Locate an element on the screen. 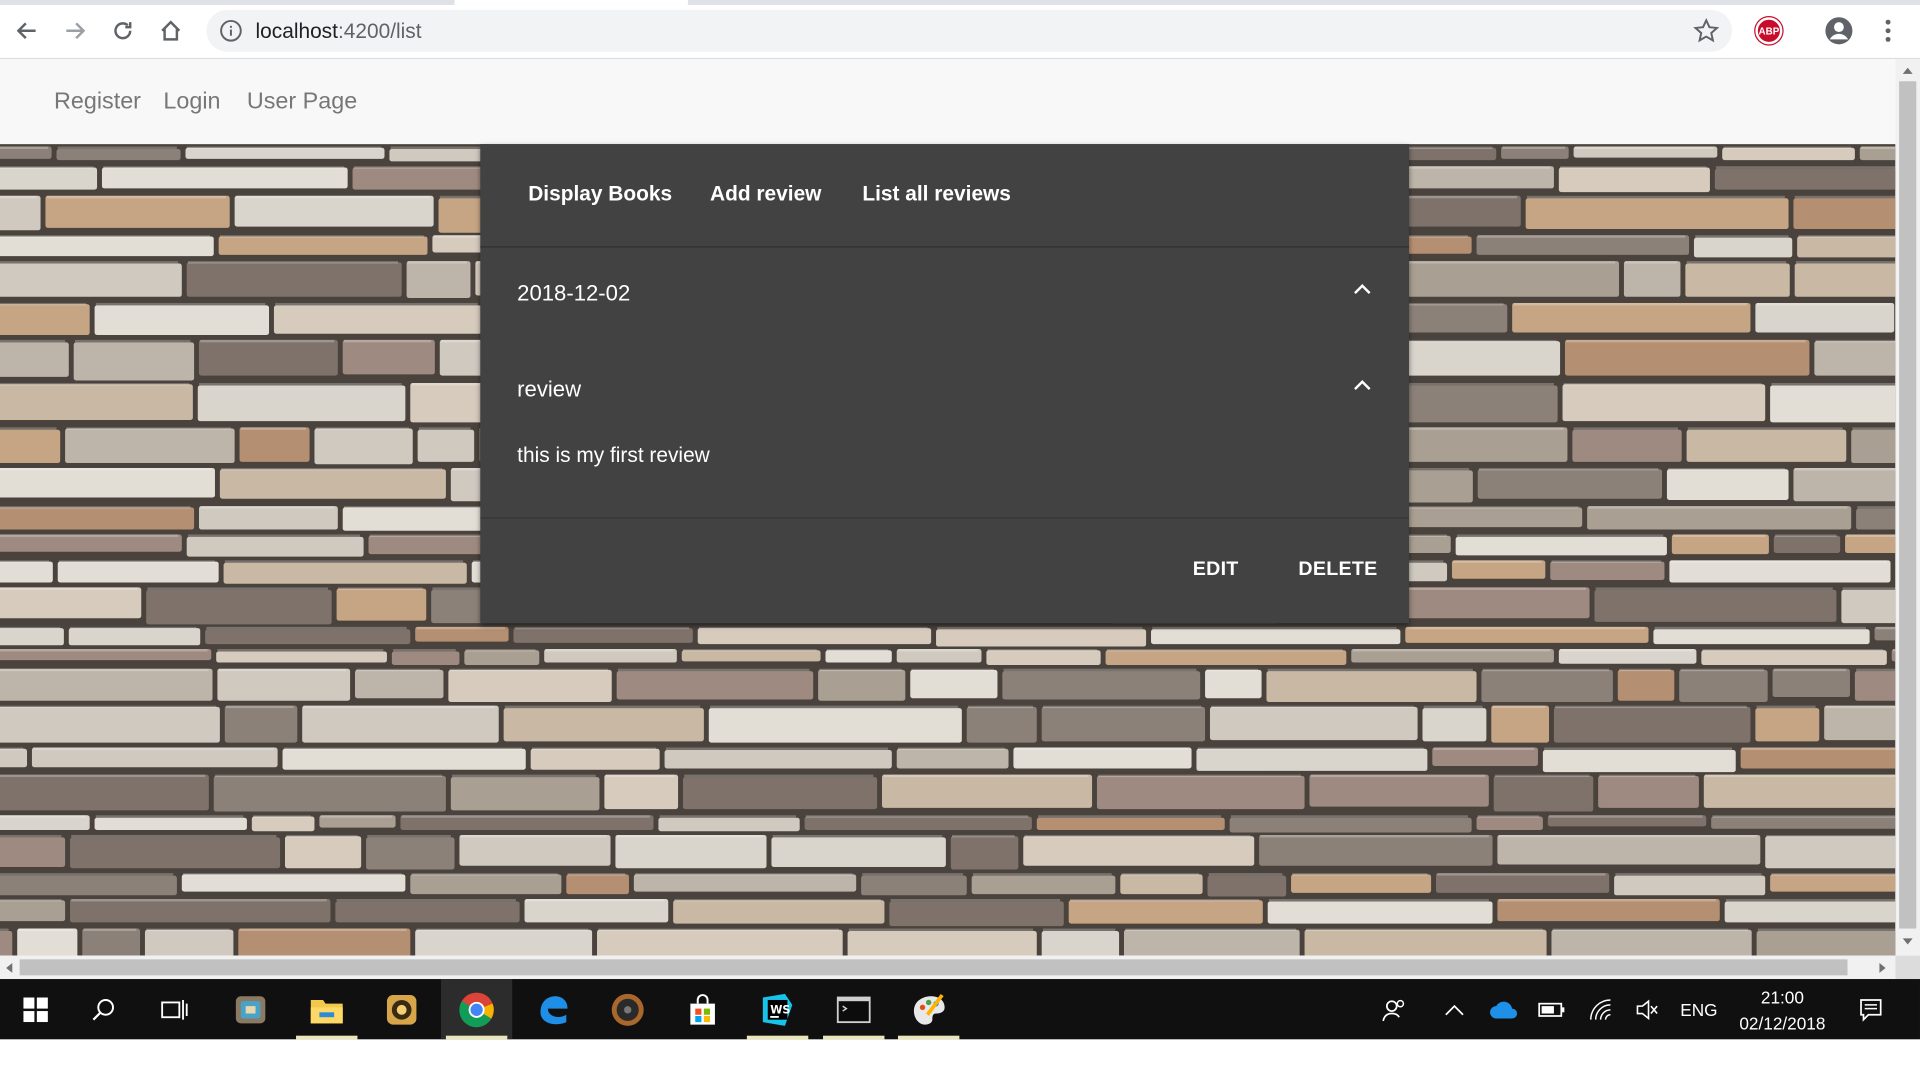 The width and height of the screenshot is (1920, 1080). svg-text: WS is located at coordinates (780, 1009).